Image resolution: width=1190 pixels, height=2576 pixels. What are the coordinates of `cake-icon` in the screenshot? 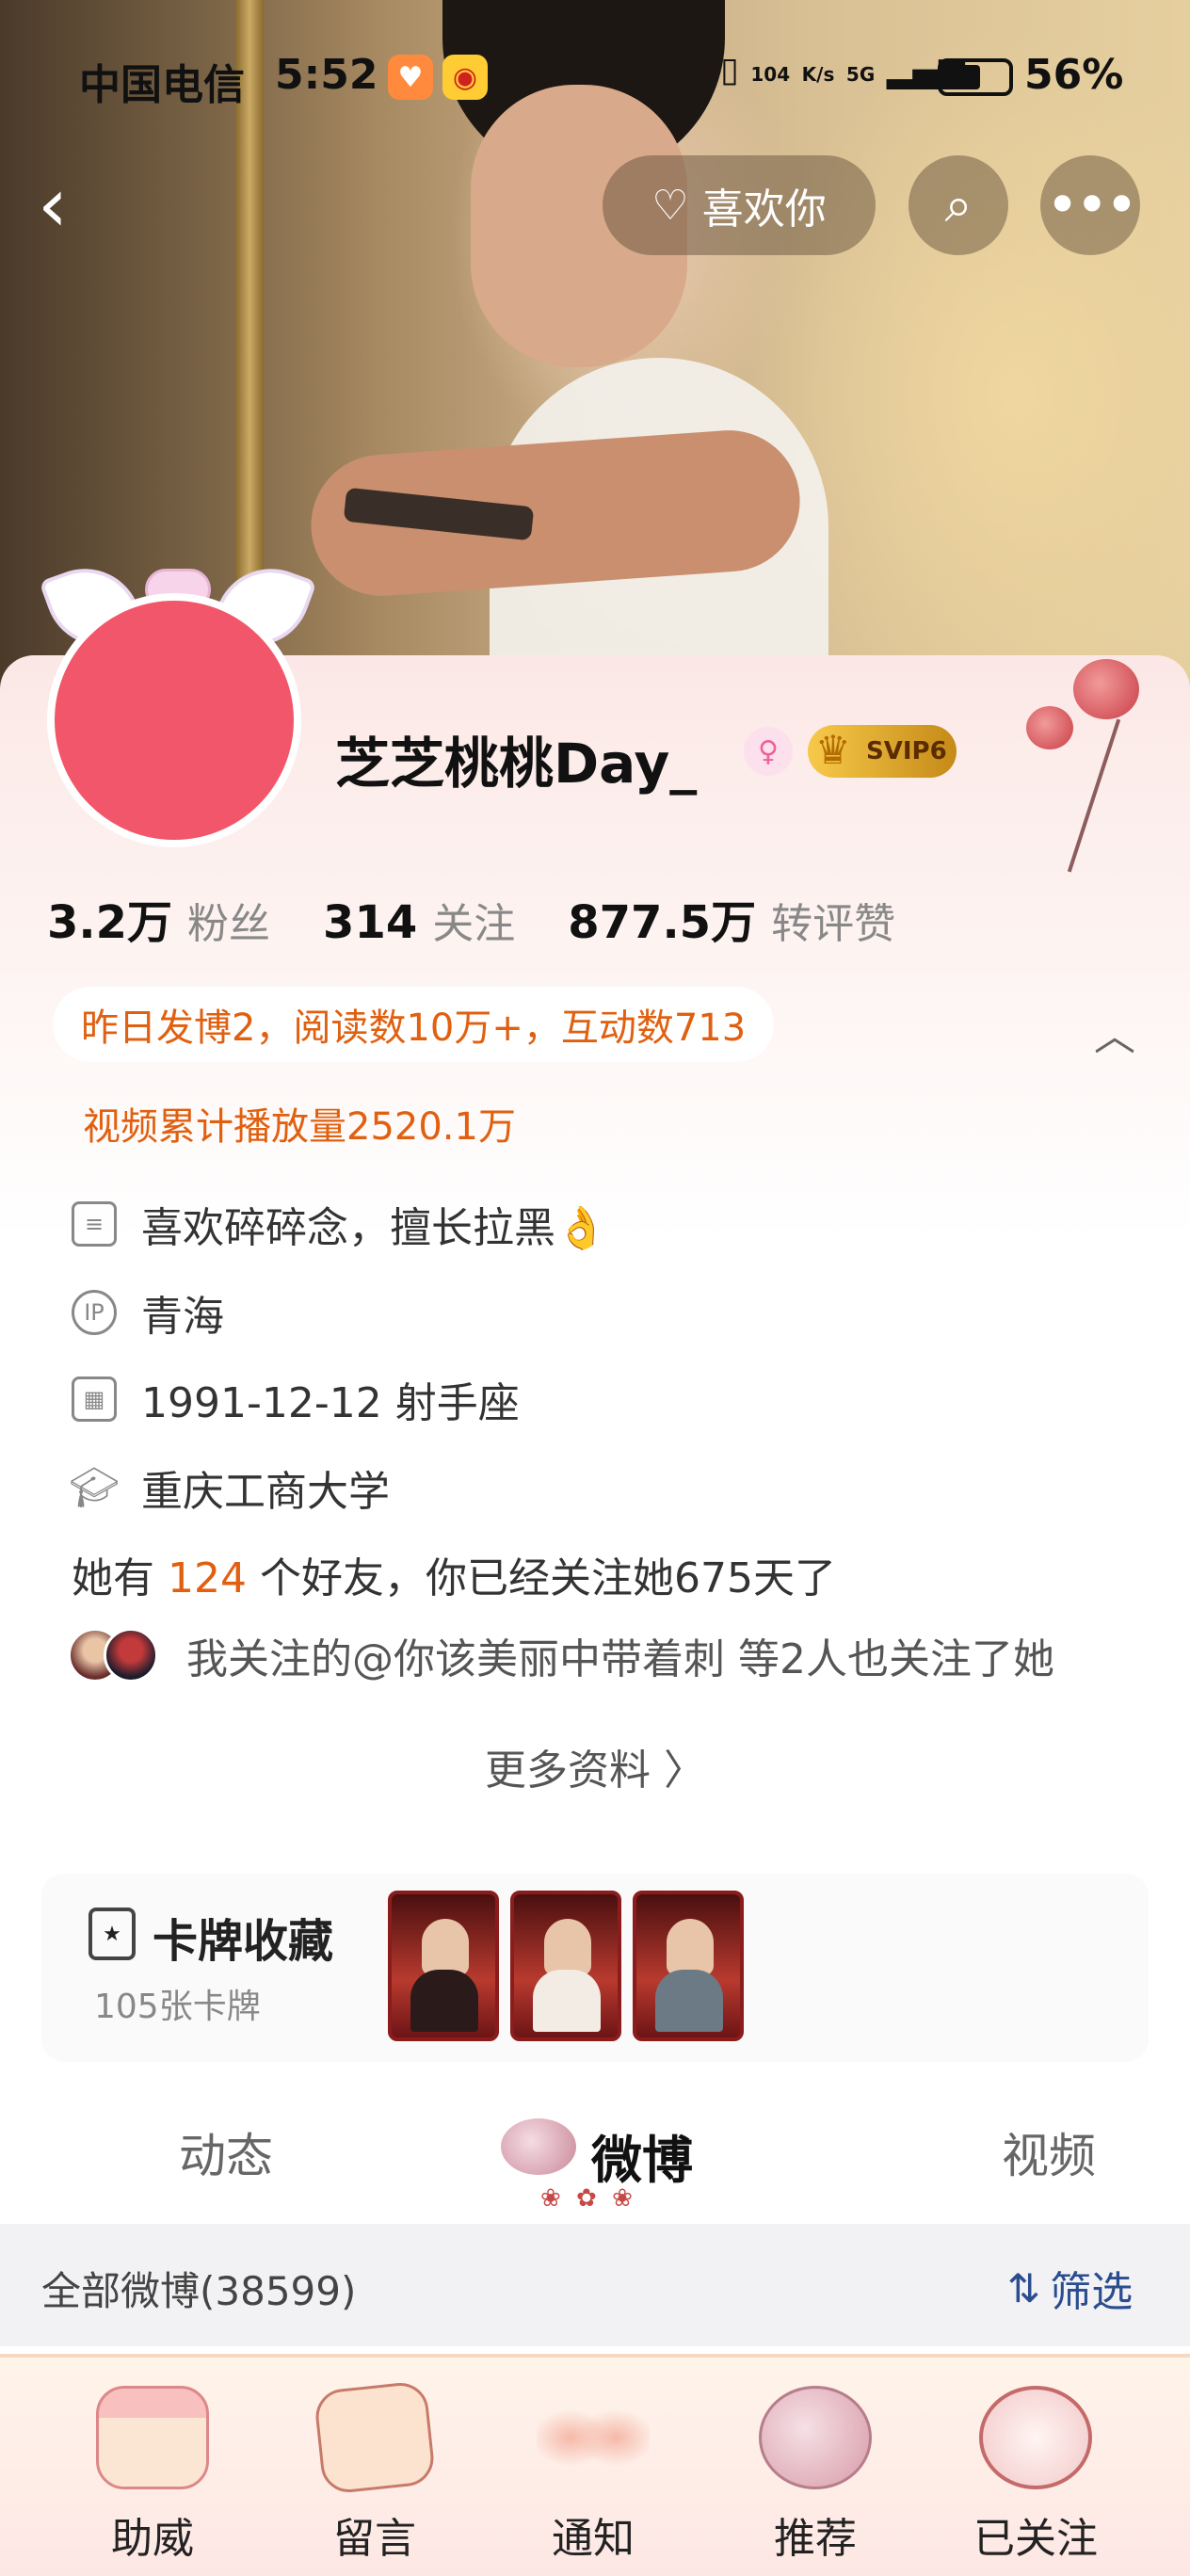 It's located at (152, 2437).